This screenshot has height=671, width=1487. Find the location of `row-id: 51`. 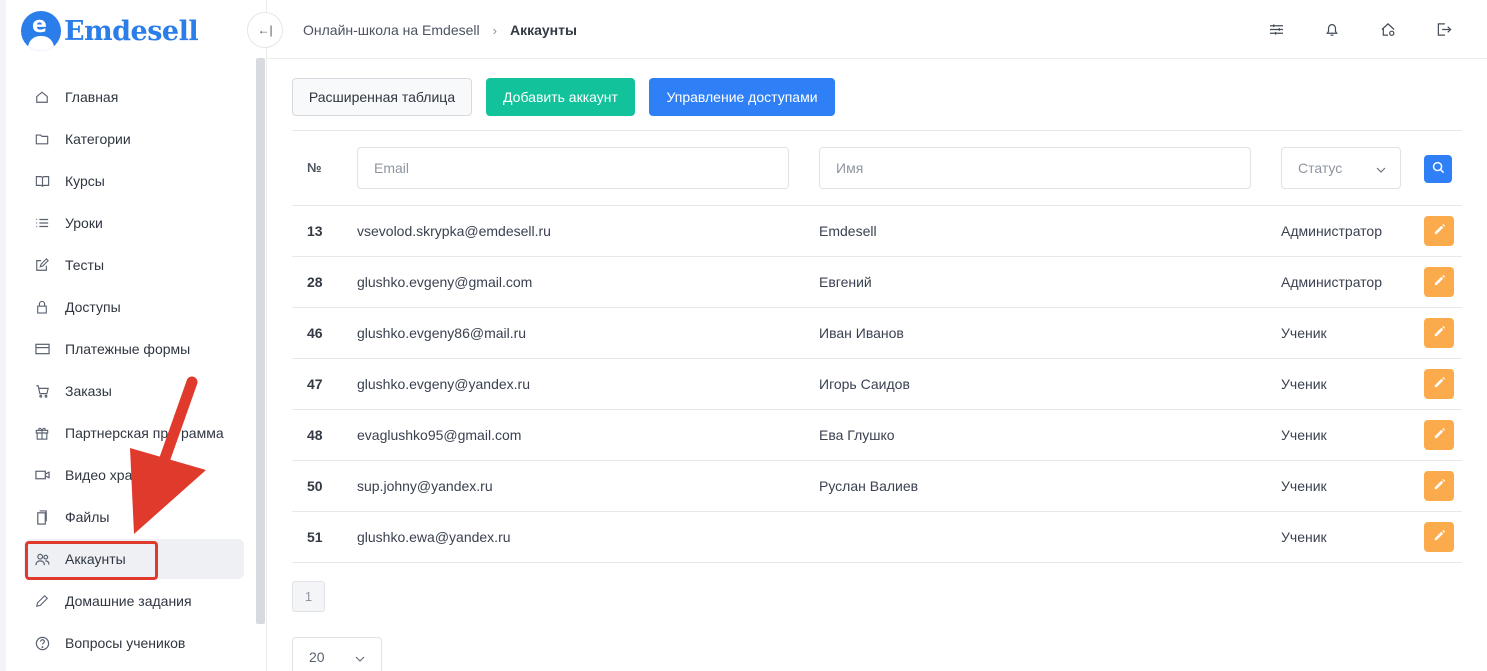

row-id: 51 is located at coordinates (315, 537).